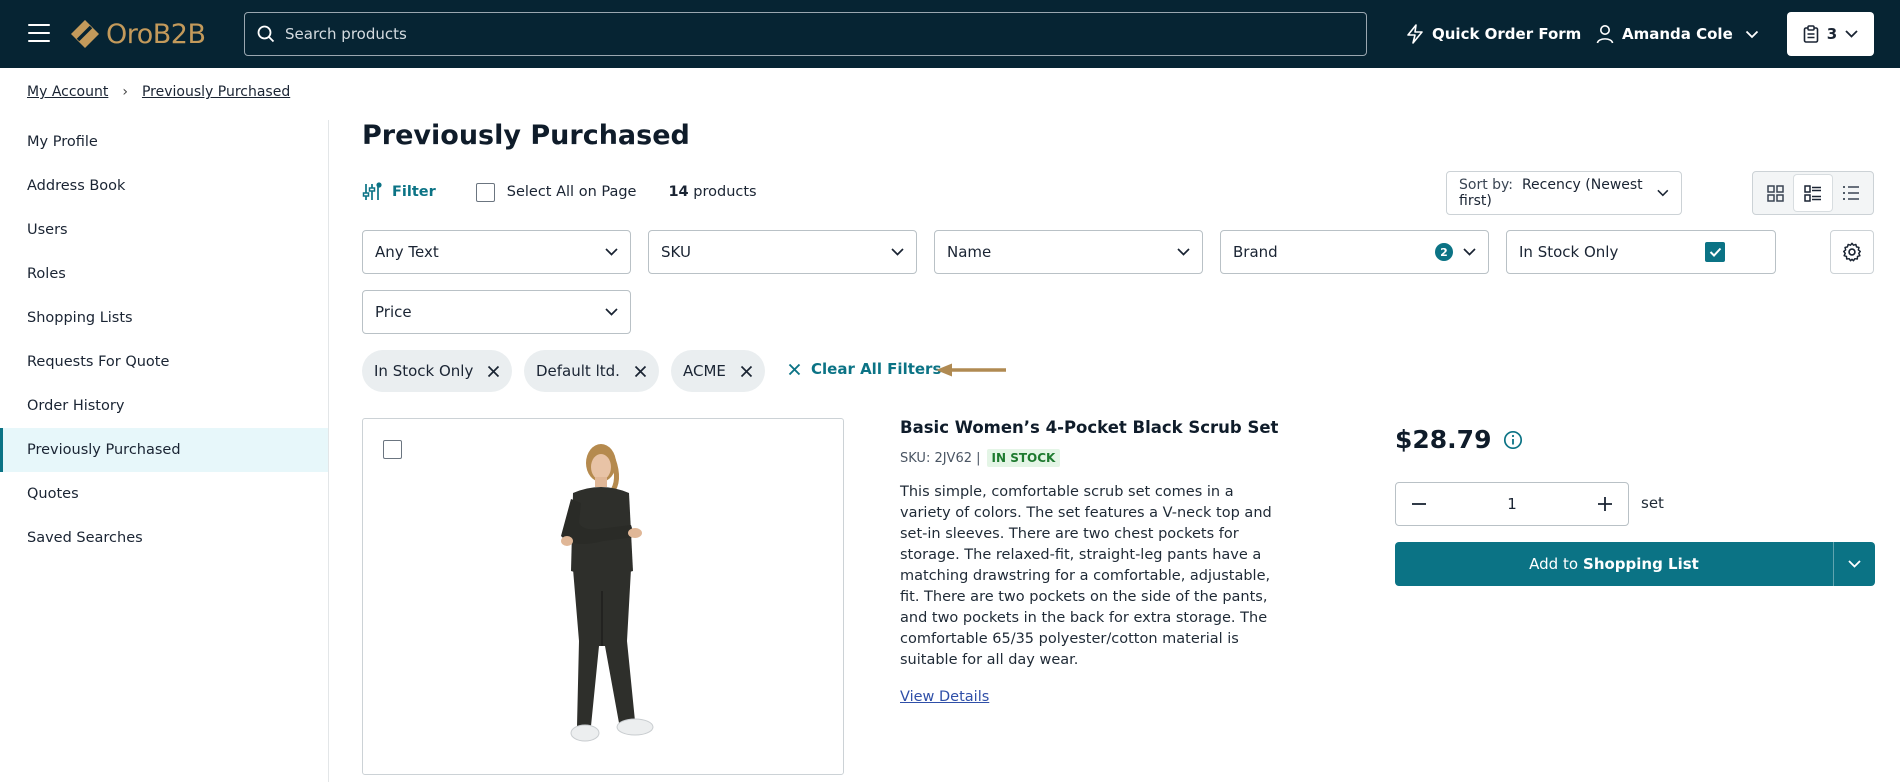 Image resolution: width=1900 pixels, height=782 pixels. What do you see at coordinates (1564, 193) in the screenshot?
I see `sort-dropdown: Sort by: Recency (Newest first)` at bounding box center [1564, 193].